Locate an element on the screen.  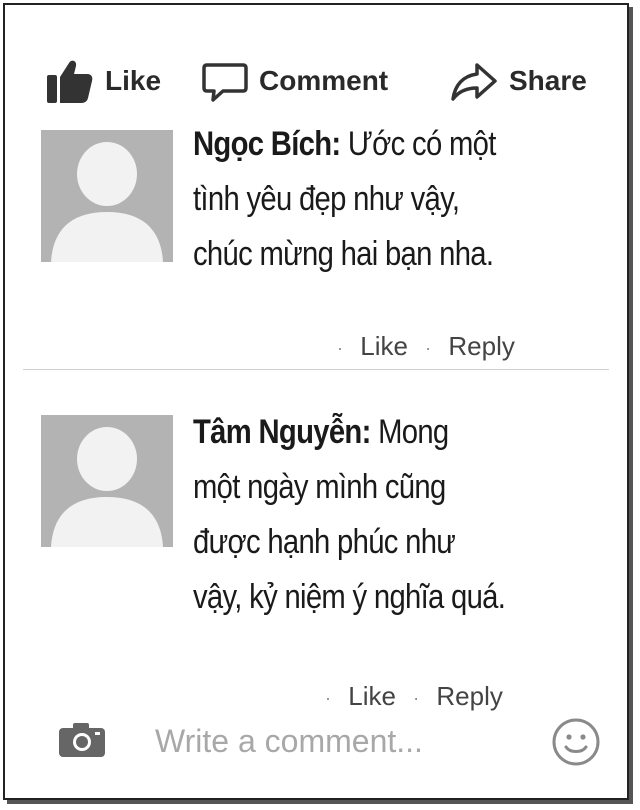
comment-author: Tâm Nguyễn: is located at coordinates (282, 432).